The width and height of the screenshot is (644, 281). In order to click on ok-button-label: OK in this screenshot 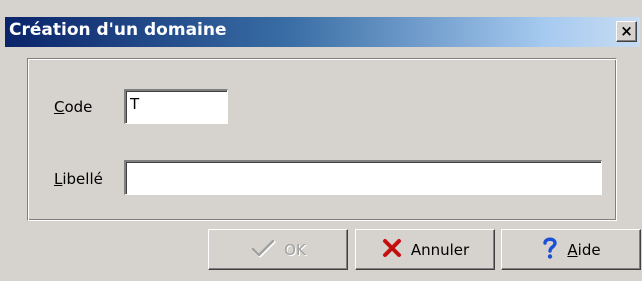, I will do `click(295, 249)`.